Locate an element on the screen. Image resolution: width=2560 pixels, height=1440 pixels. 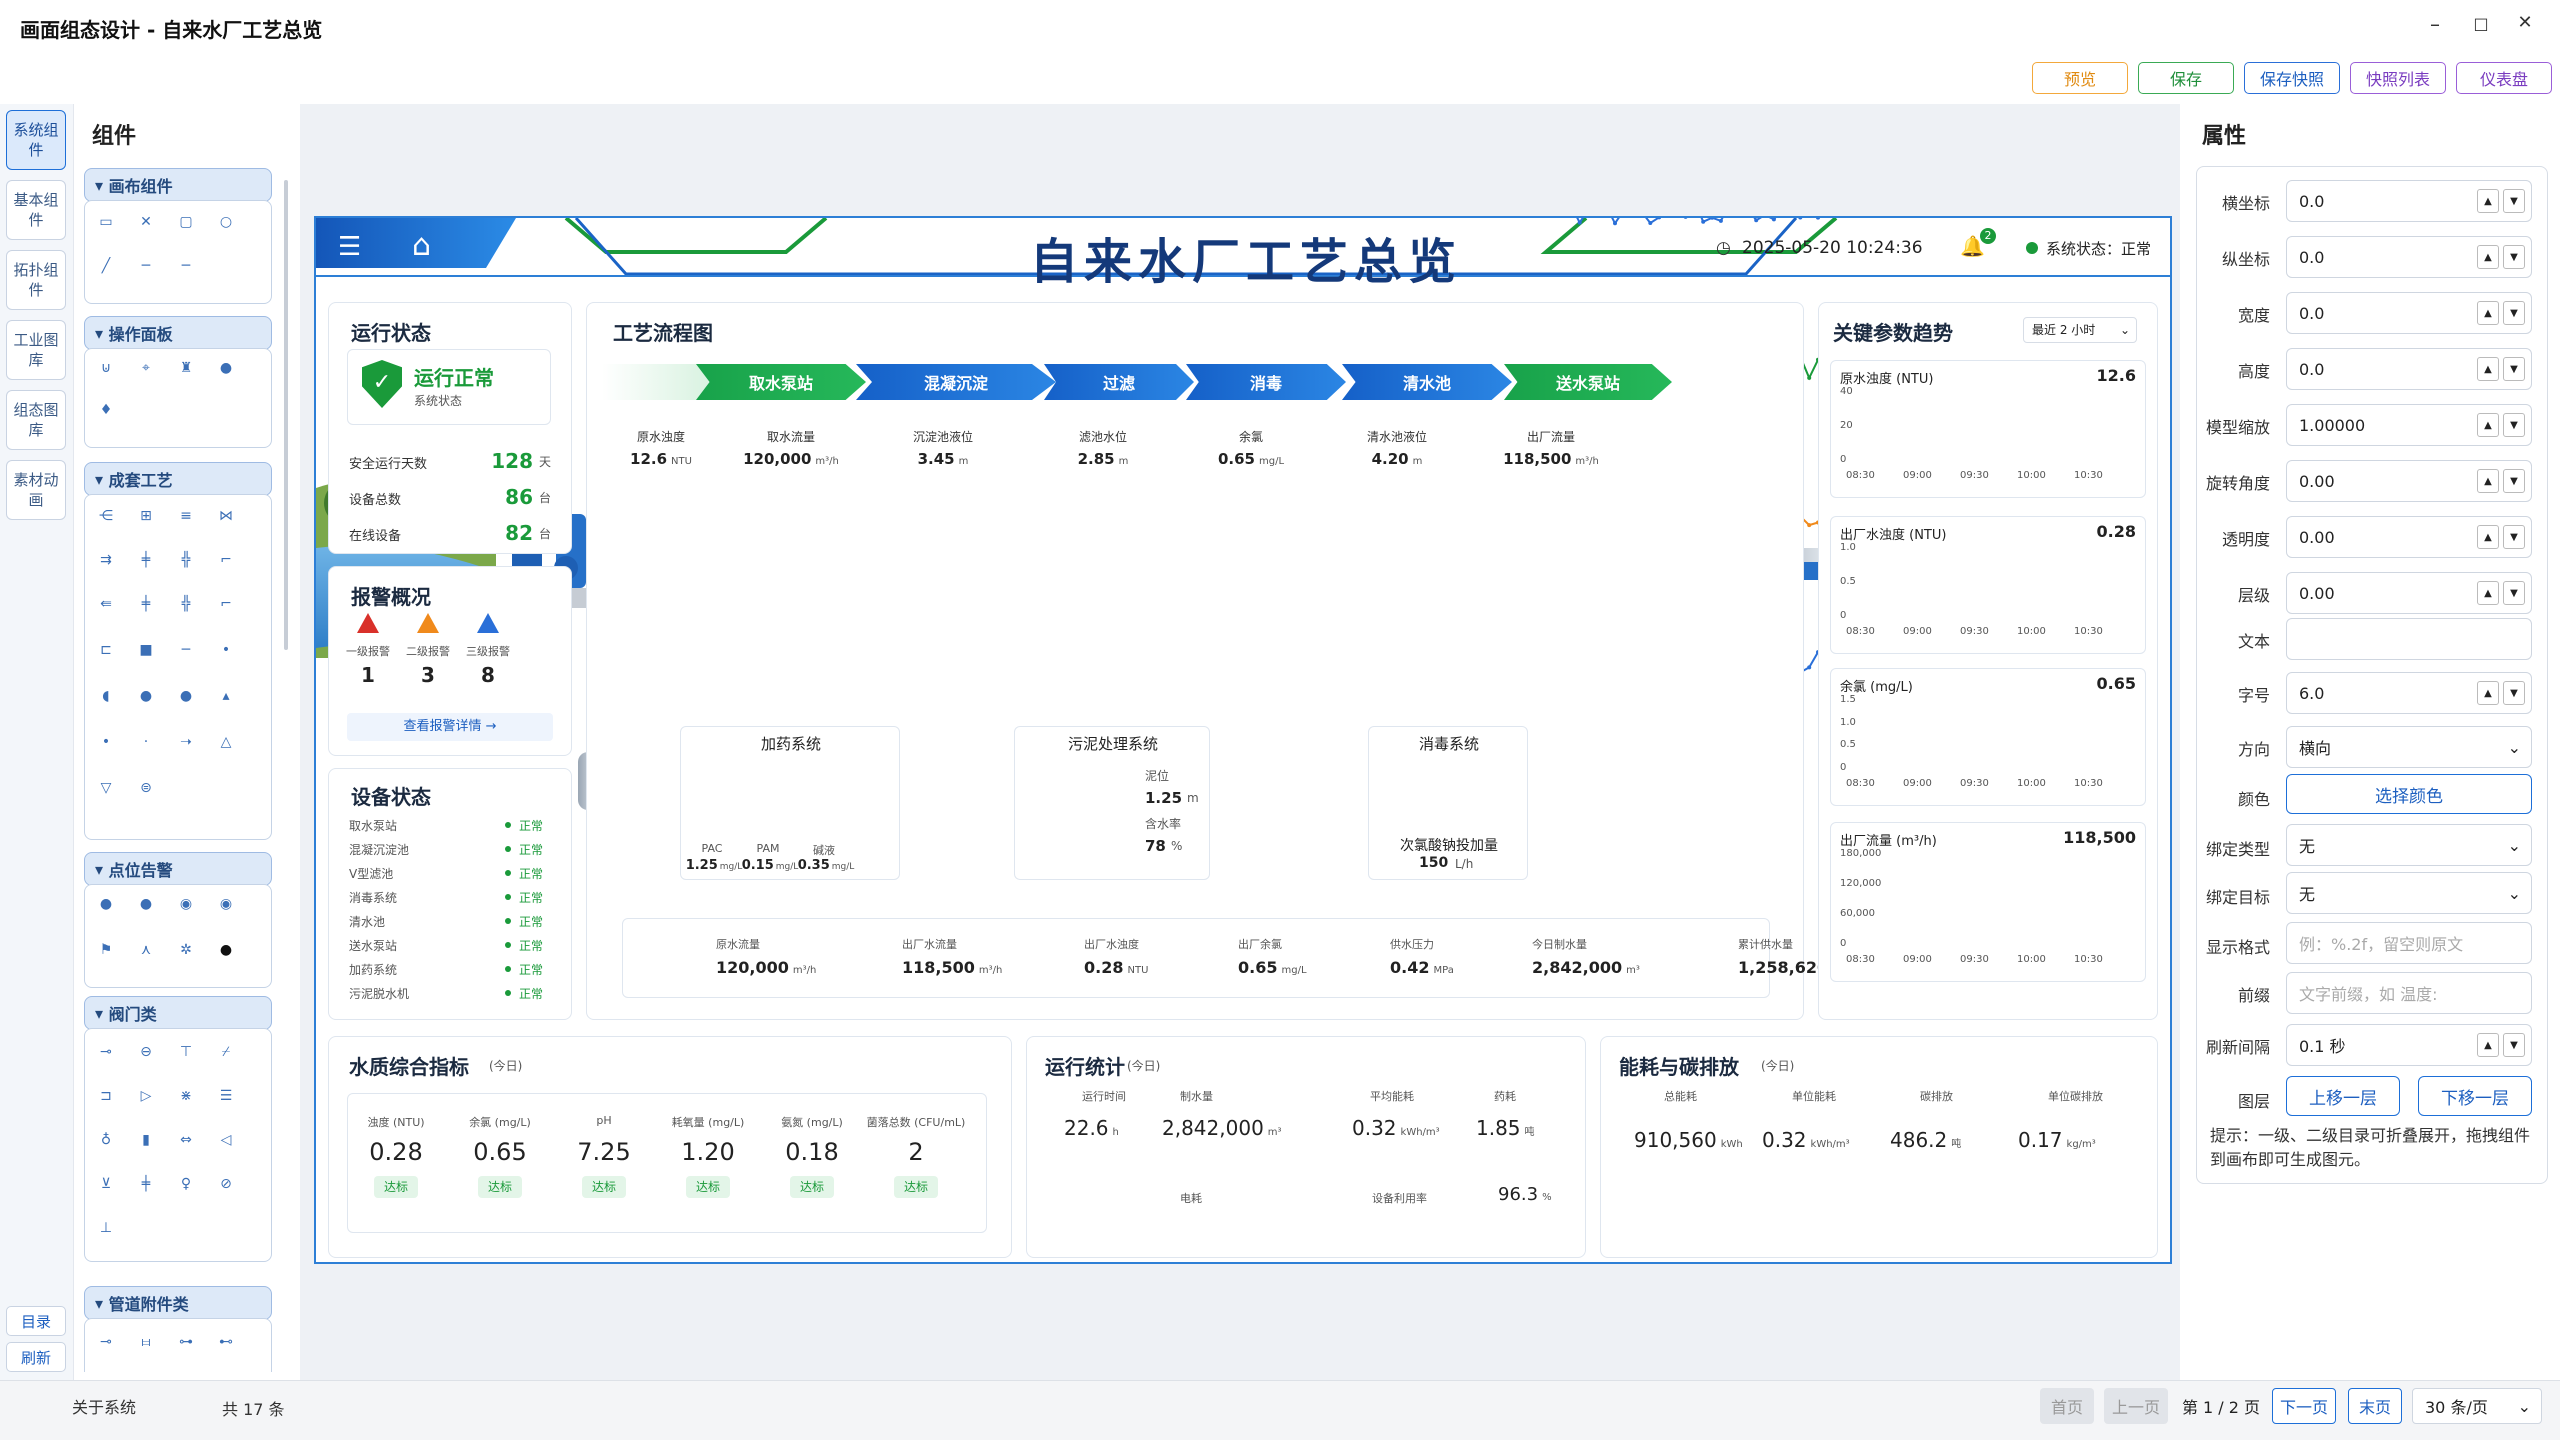
pipe-icon: ⇉ is located at coordinates (106, 560).